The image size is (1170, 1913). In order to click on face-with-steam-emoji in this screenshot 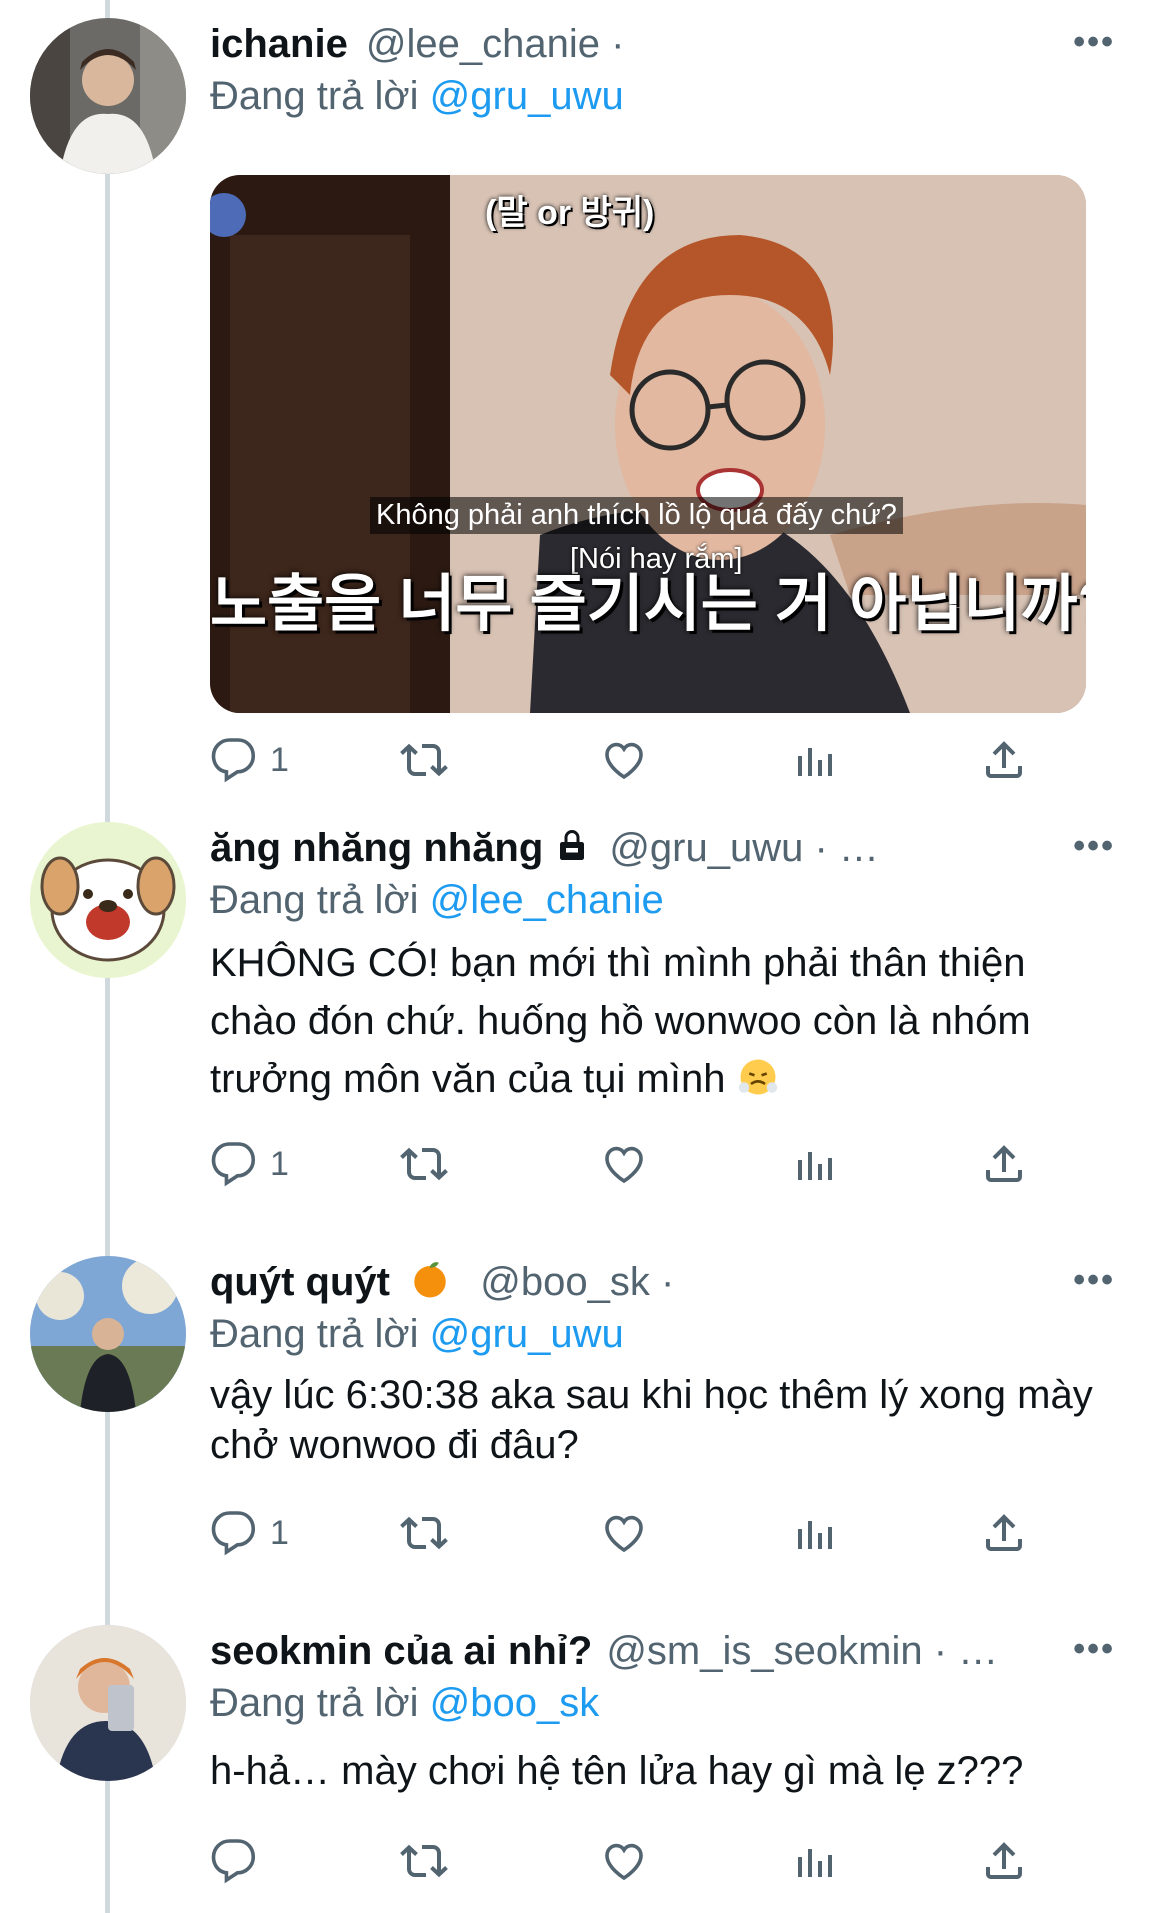, I will do `click(757, 1077)`.